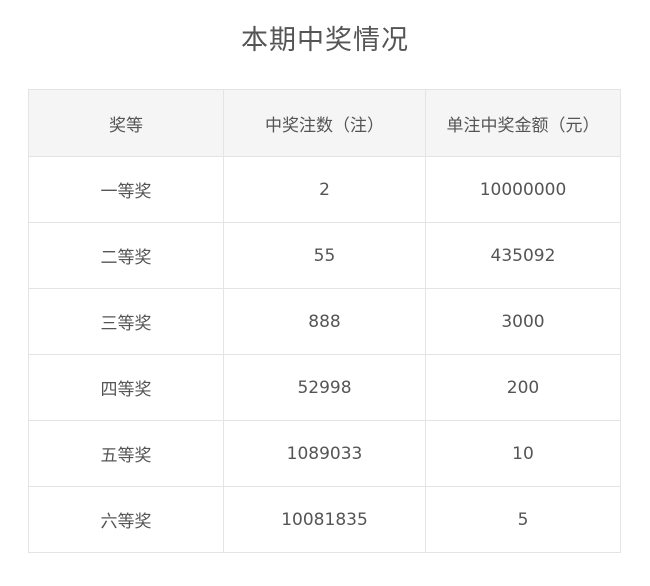 This screenshot has width=650, height=586. Describe the element at coordinates (523, 255) in the screenshot. I see `prize-amount-cell: 435092` at that location.